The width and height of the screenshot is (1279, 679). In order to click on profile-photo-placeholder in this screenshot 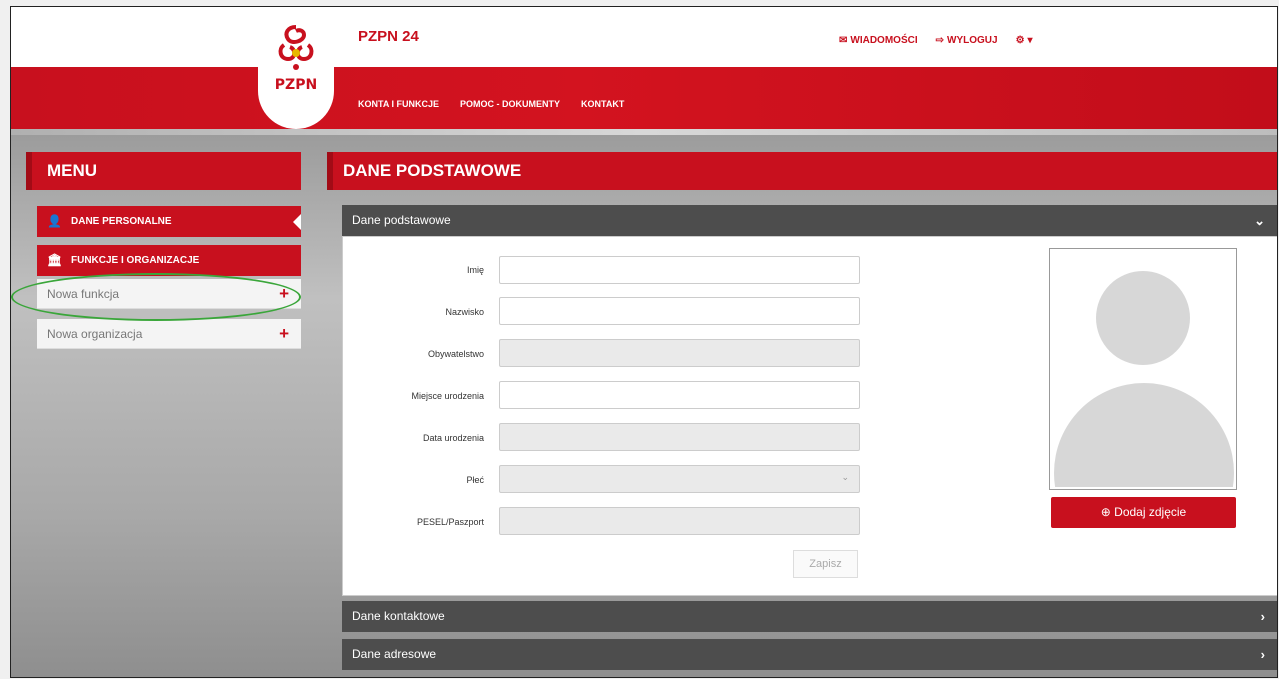, I will do `click(1143, 369)`.